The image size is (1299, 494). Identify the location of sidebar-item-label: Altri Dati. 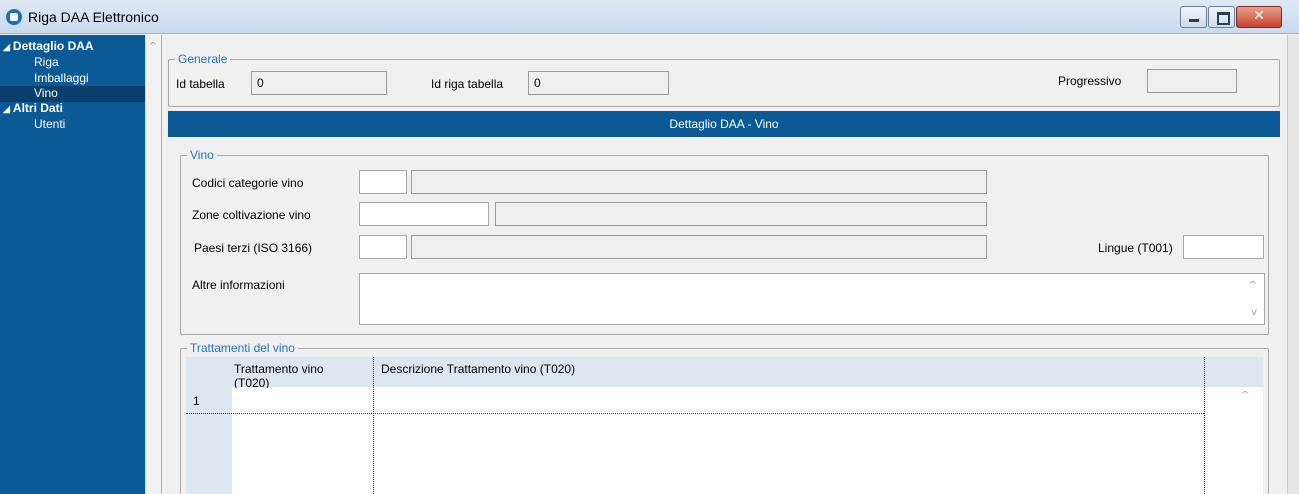
(37, 108).